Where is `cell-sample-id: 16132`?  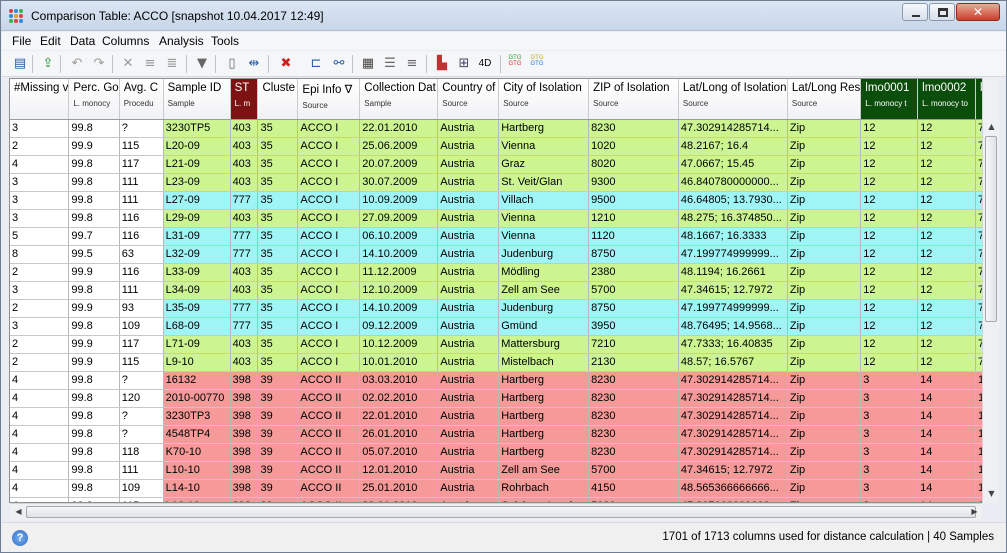 cell-sample-id: 16132 is located at coordinates (197, 380).